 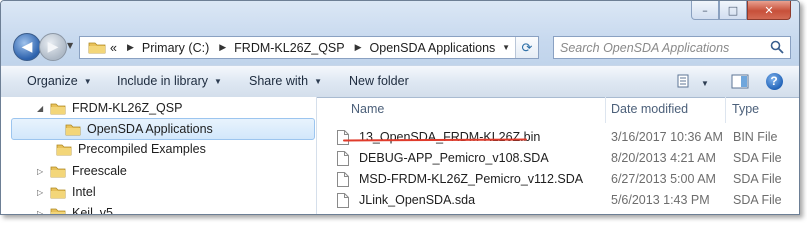 I want to click on tree-item-label: Keil_v5, so click(x=92, y=210).